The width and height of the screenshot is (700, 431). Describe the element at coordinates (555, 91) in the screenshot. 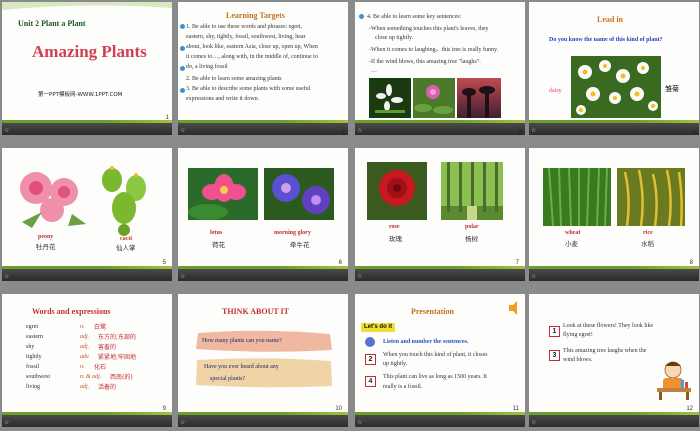

I see `english-label: daisy` at that location.